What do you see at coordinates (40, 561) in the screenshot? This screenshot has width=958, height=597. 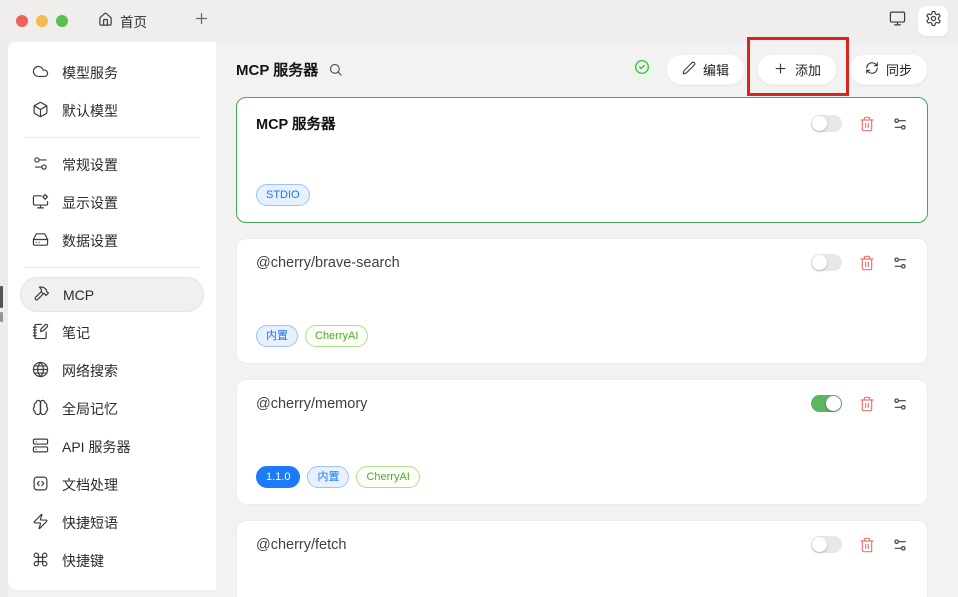 I see `command-icon` at bounding box center [40, 561].